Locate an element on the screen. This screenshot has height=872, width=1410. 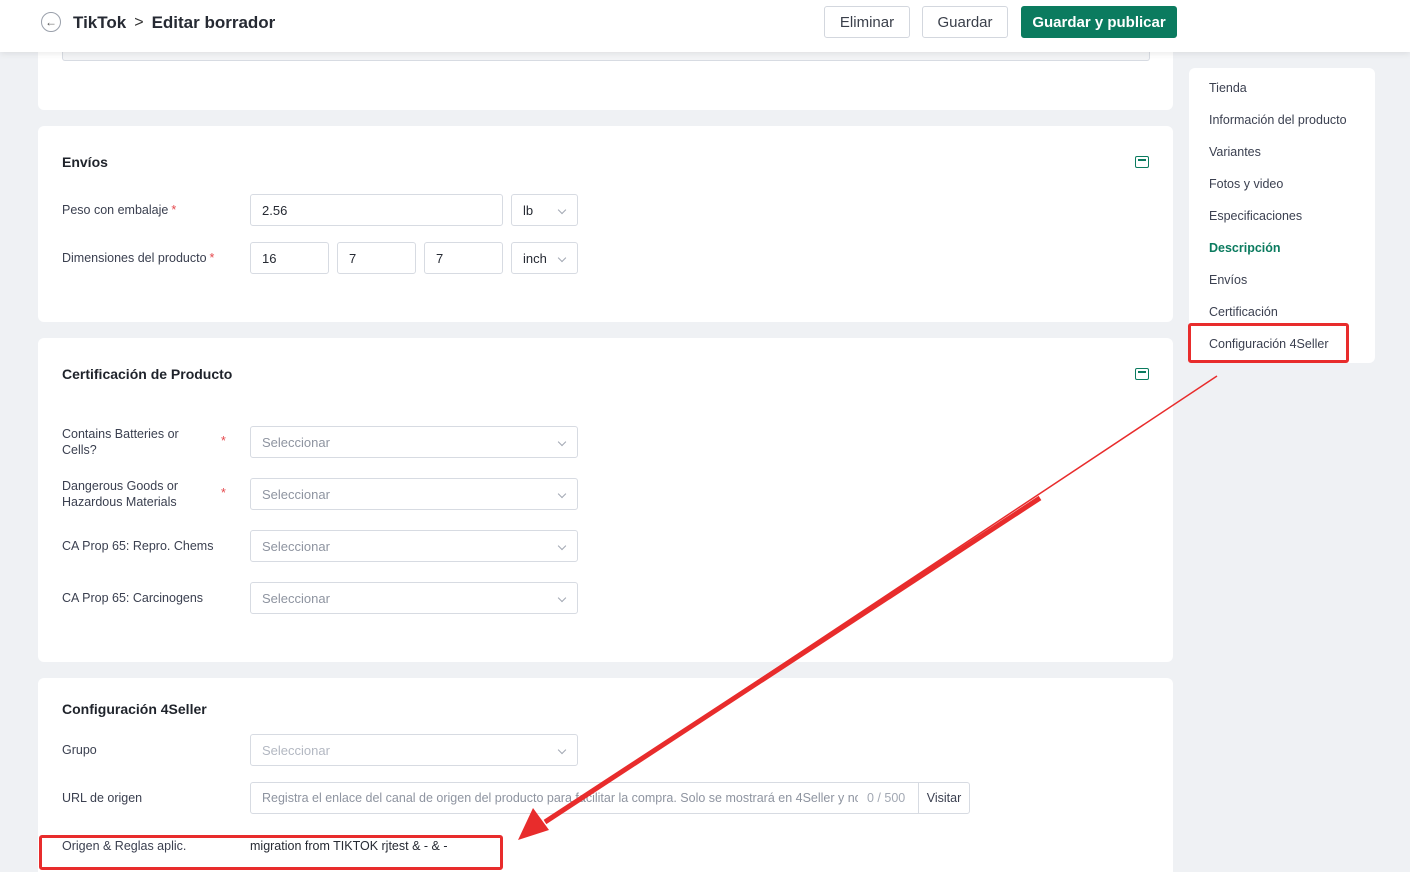
dimension-unit-select: inch is located at coordinates (544, 258).